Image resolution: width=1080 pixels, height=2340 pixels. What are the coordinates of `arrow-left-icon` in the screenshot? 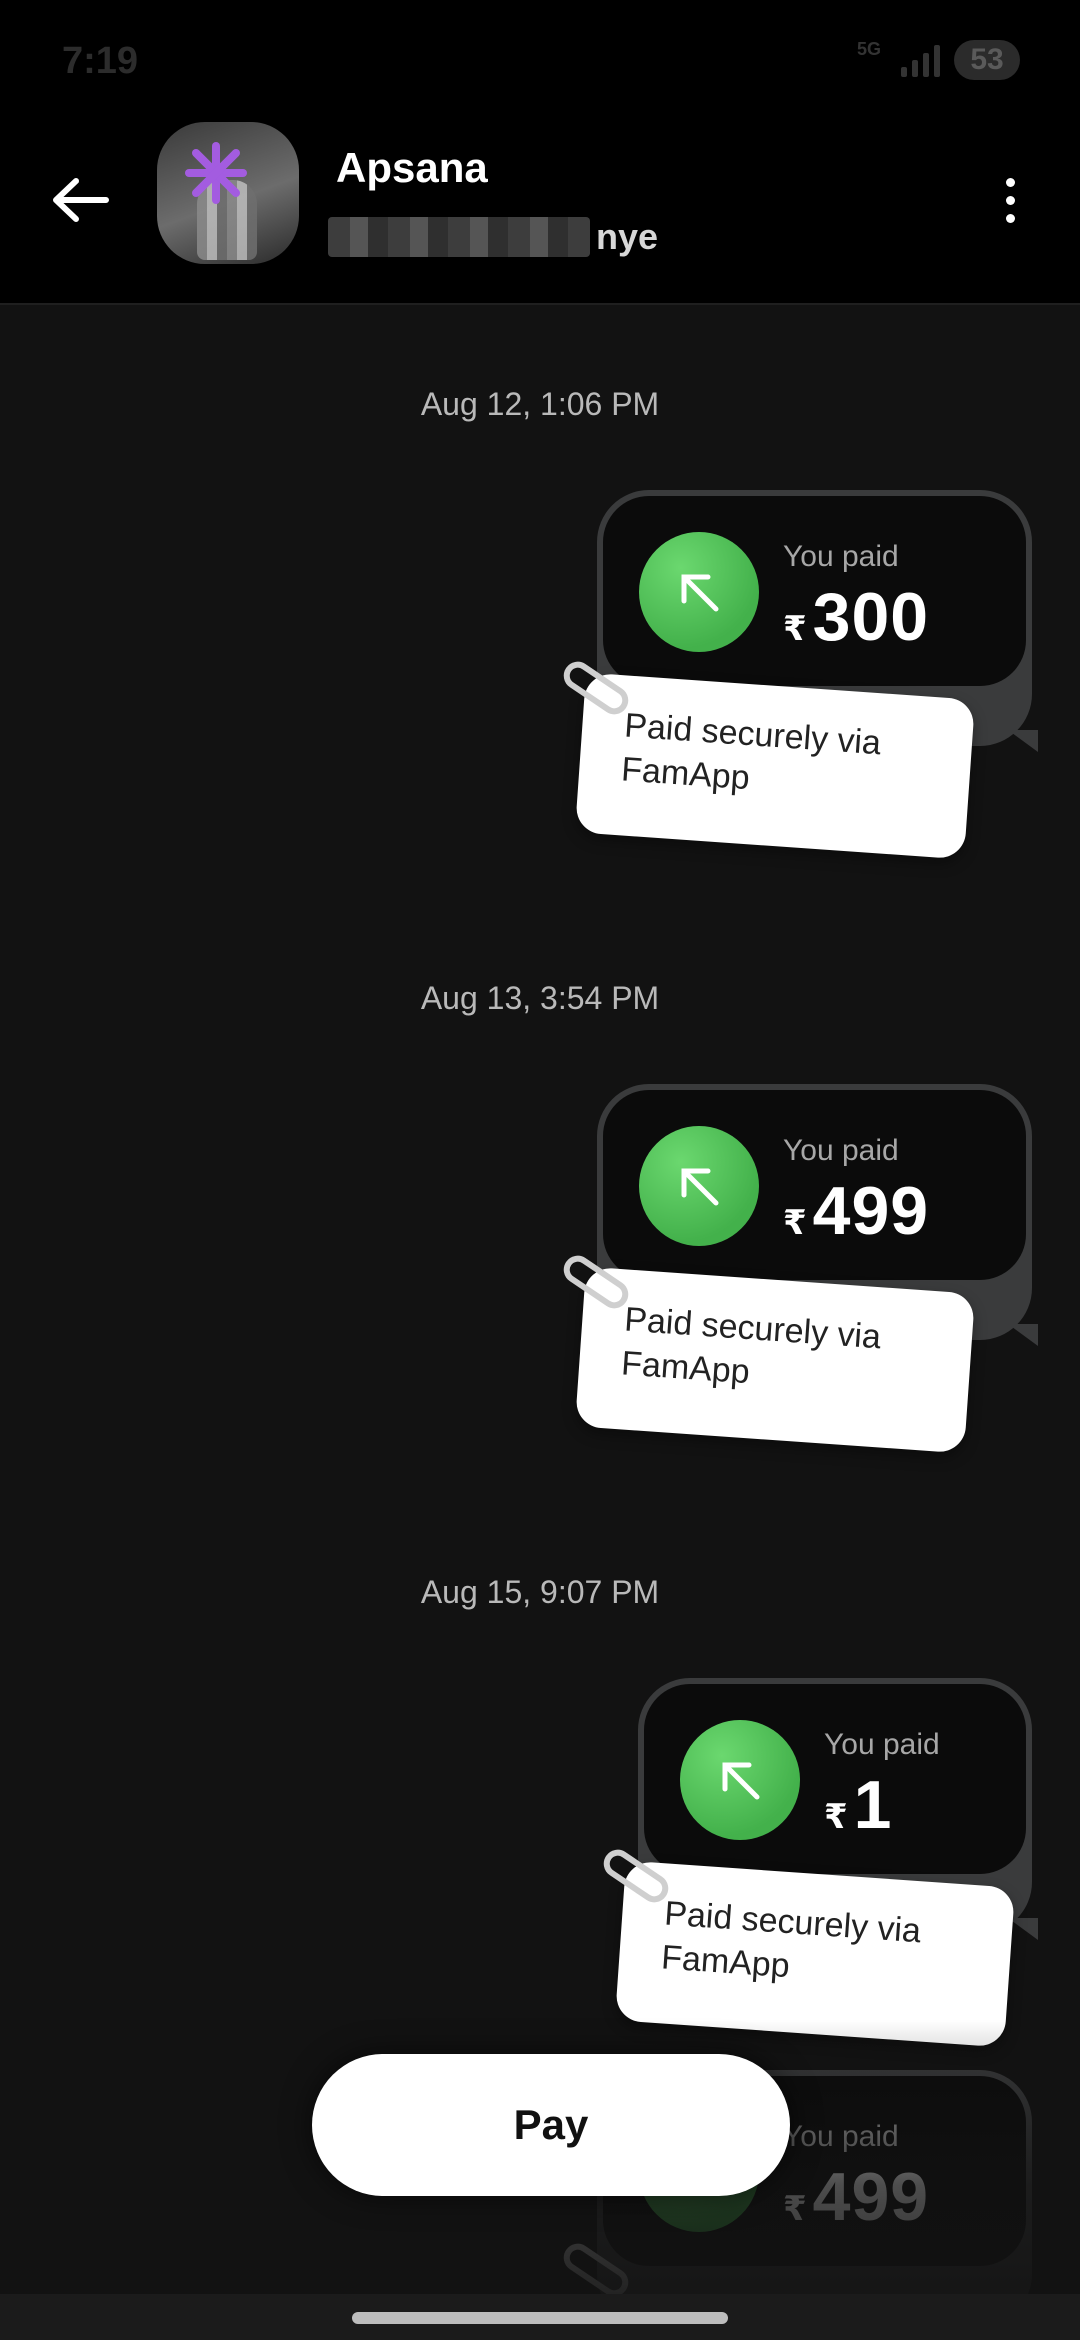 It's located at (81, 200).